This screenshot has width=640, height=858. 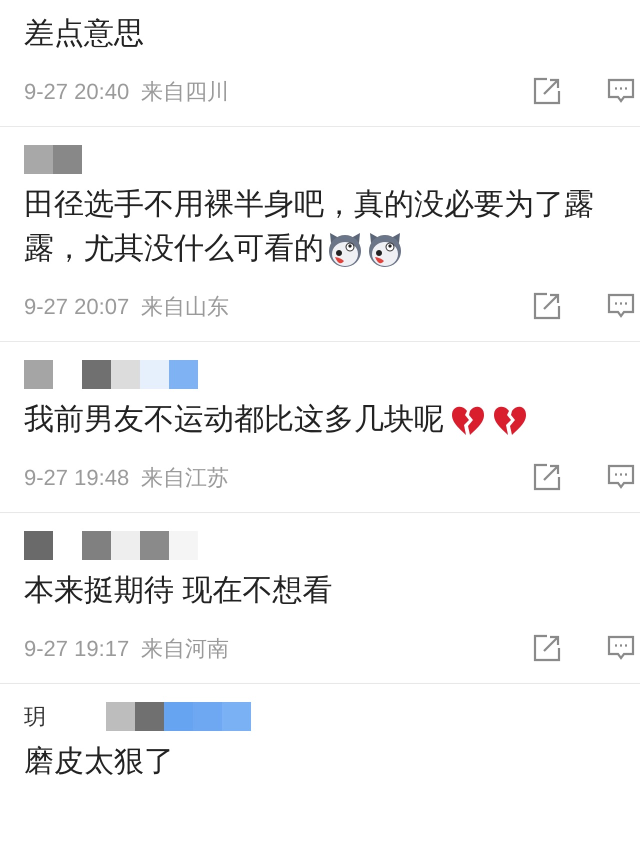 I want to click on comment-location: 来自河南, so click(x=185, y=648).